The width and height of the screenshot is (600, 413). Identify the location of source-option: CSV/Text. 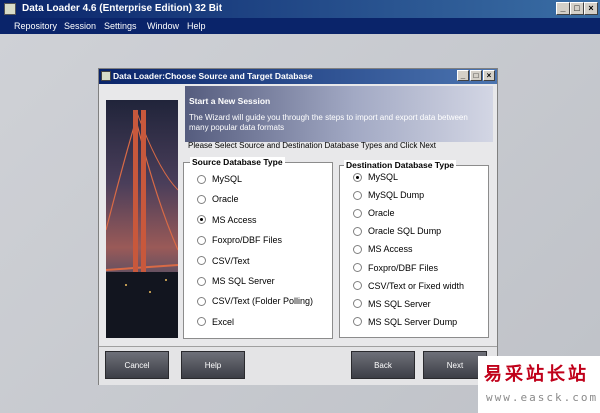
(223, 261).